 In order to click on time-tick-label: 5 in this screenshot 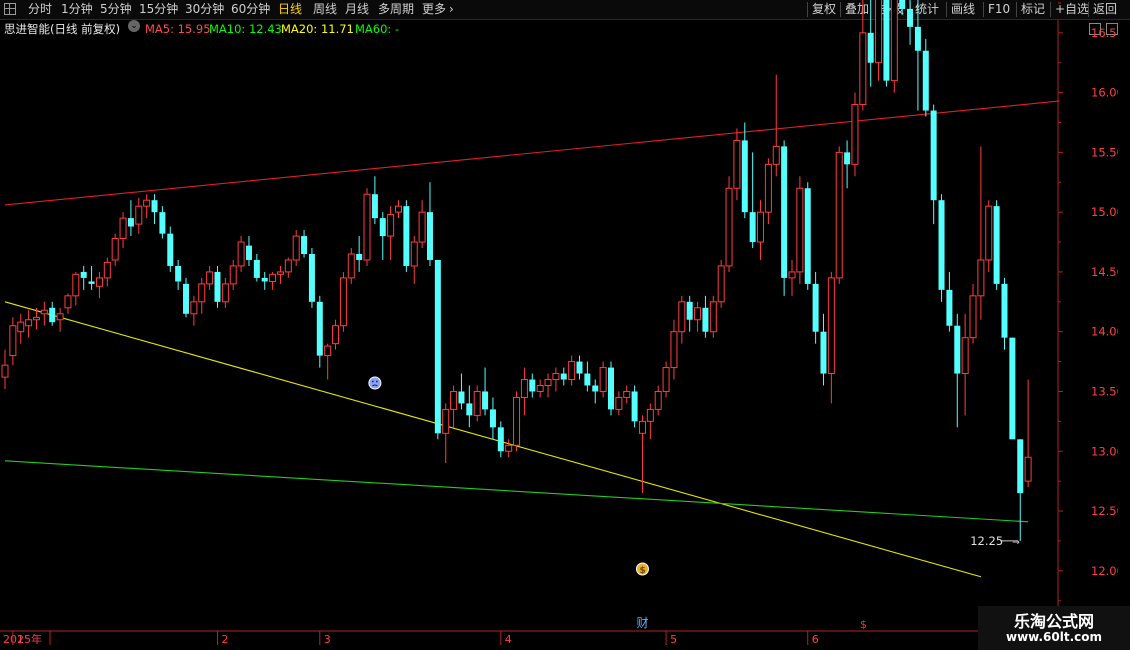, I will do `click(673, 639)`.